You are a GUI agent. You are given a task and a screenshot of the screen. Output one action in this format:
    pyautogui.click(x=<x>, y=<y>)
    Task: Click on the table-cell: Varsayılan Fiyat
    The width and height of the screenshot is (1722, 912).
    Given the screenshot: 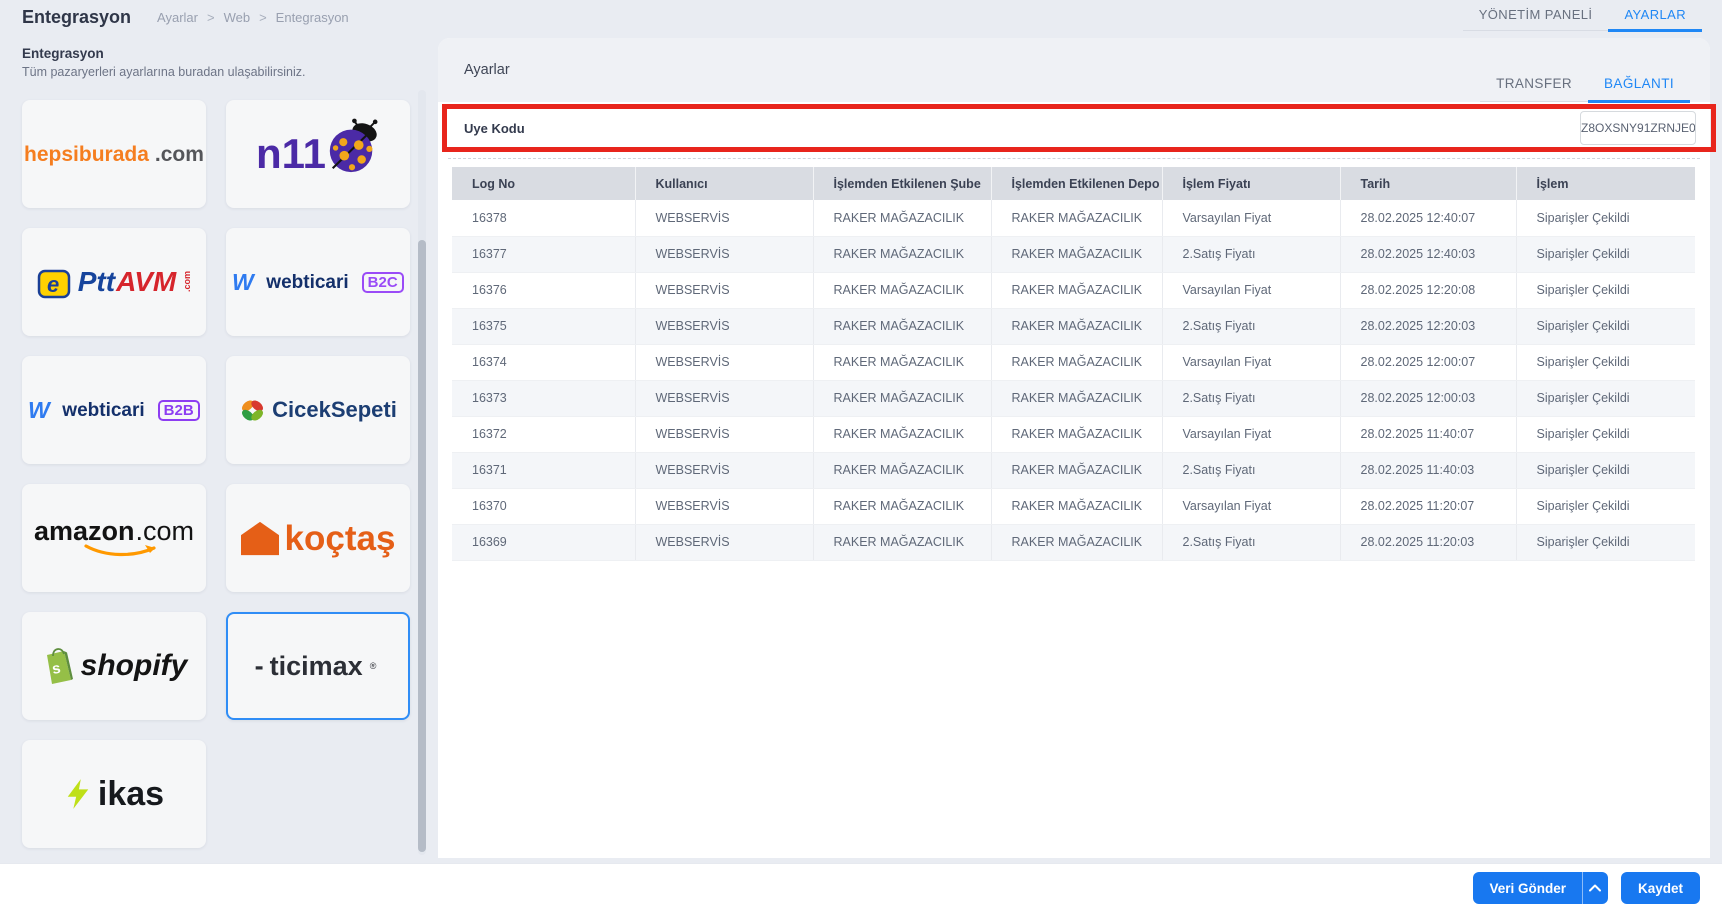 What is the action you would take?
    pyautogui.click(x=1251, y=506)
    